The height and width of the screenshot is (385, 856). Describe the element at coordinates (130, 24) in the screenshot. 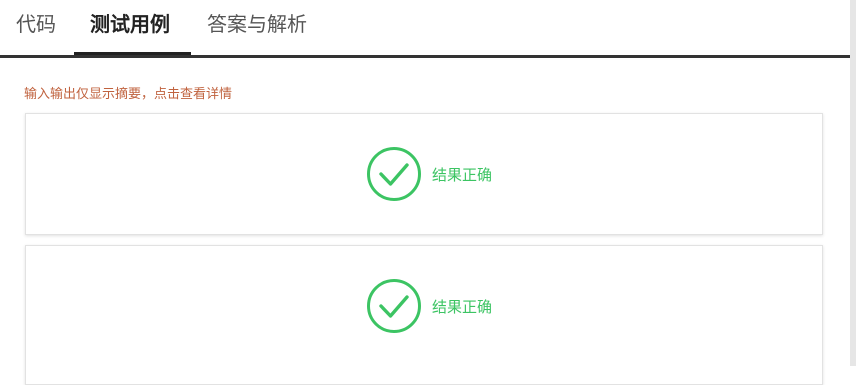

I see `tab-test-cases: 测试用例` at that location.